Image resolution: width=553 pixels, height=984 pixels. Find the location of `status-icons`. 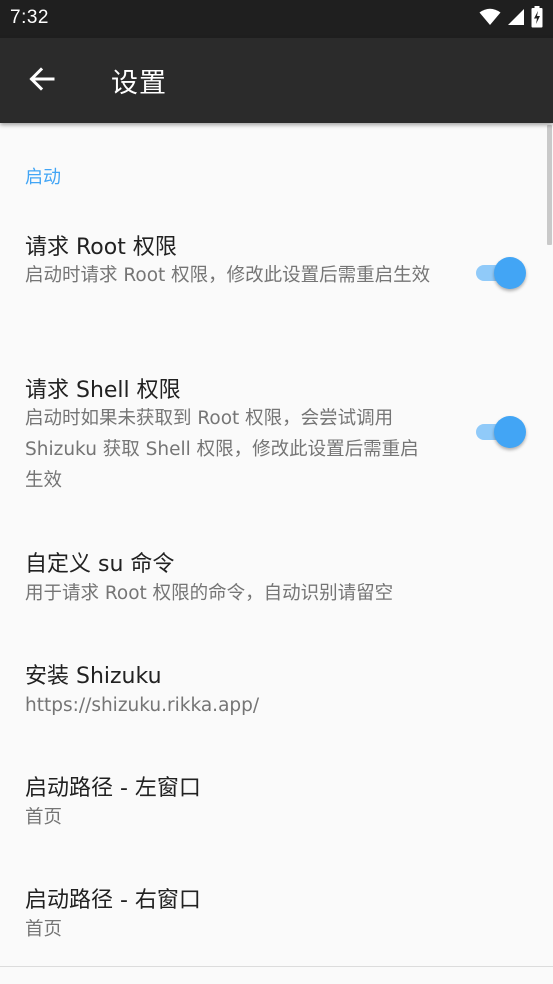

status-icons is located at coordinates (511, 19).